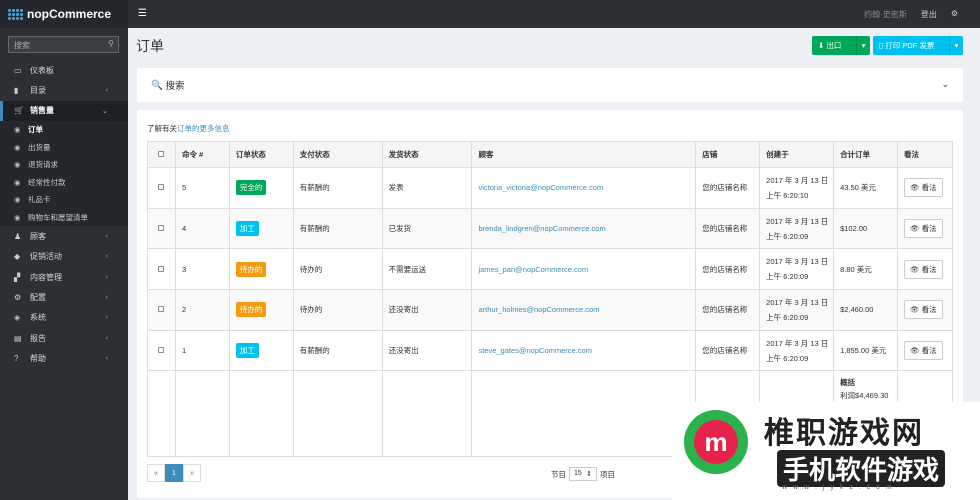 This screenshot has width=980, height=500. What do you see at coordinates (584, 154) in the screenshot?
I see `col-customer: 顾客` at bounding box center [584, 154].